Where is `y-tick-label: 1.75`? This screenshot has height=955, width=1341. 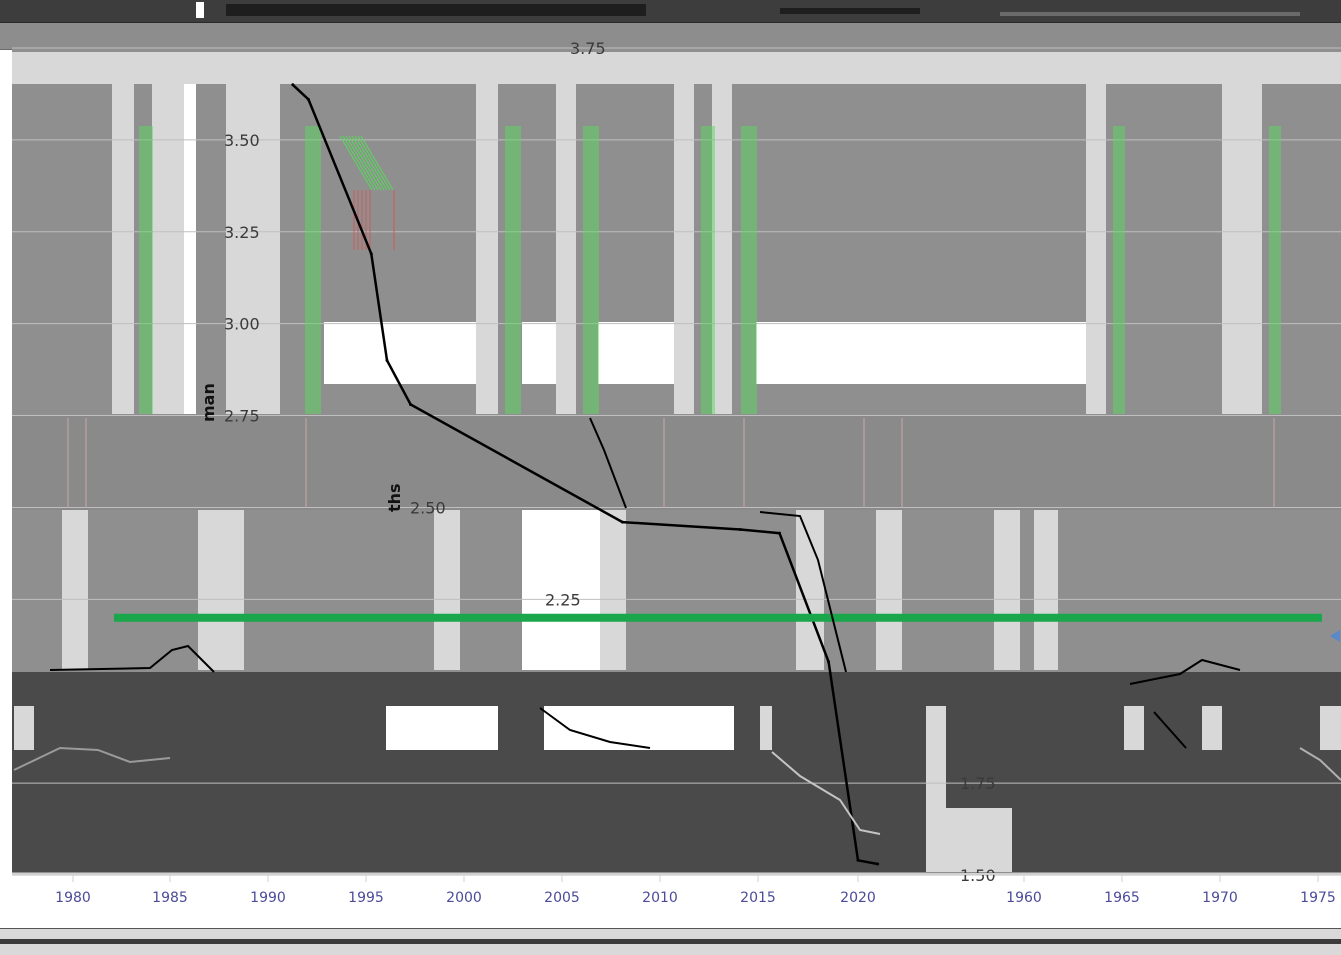
y-tick-label: 1.75 is located at coordinates (978, 783).